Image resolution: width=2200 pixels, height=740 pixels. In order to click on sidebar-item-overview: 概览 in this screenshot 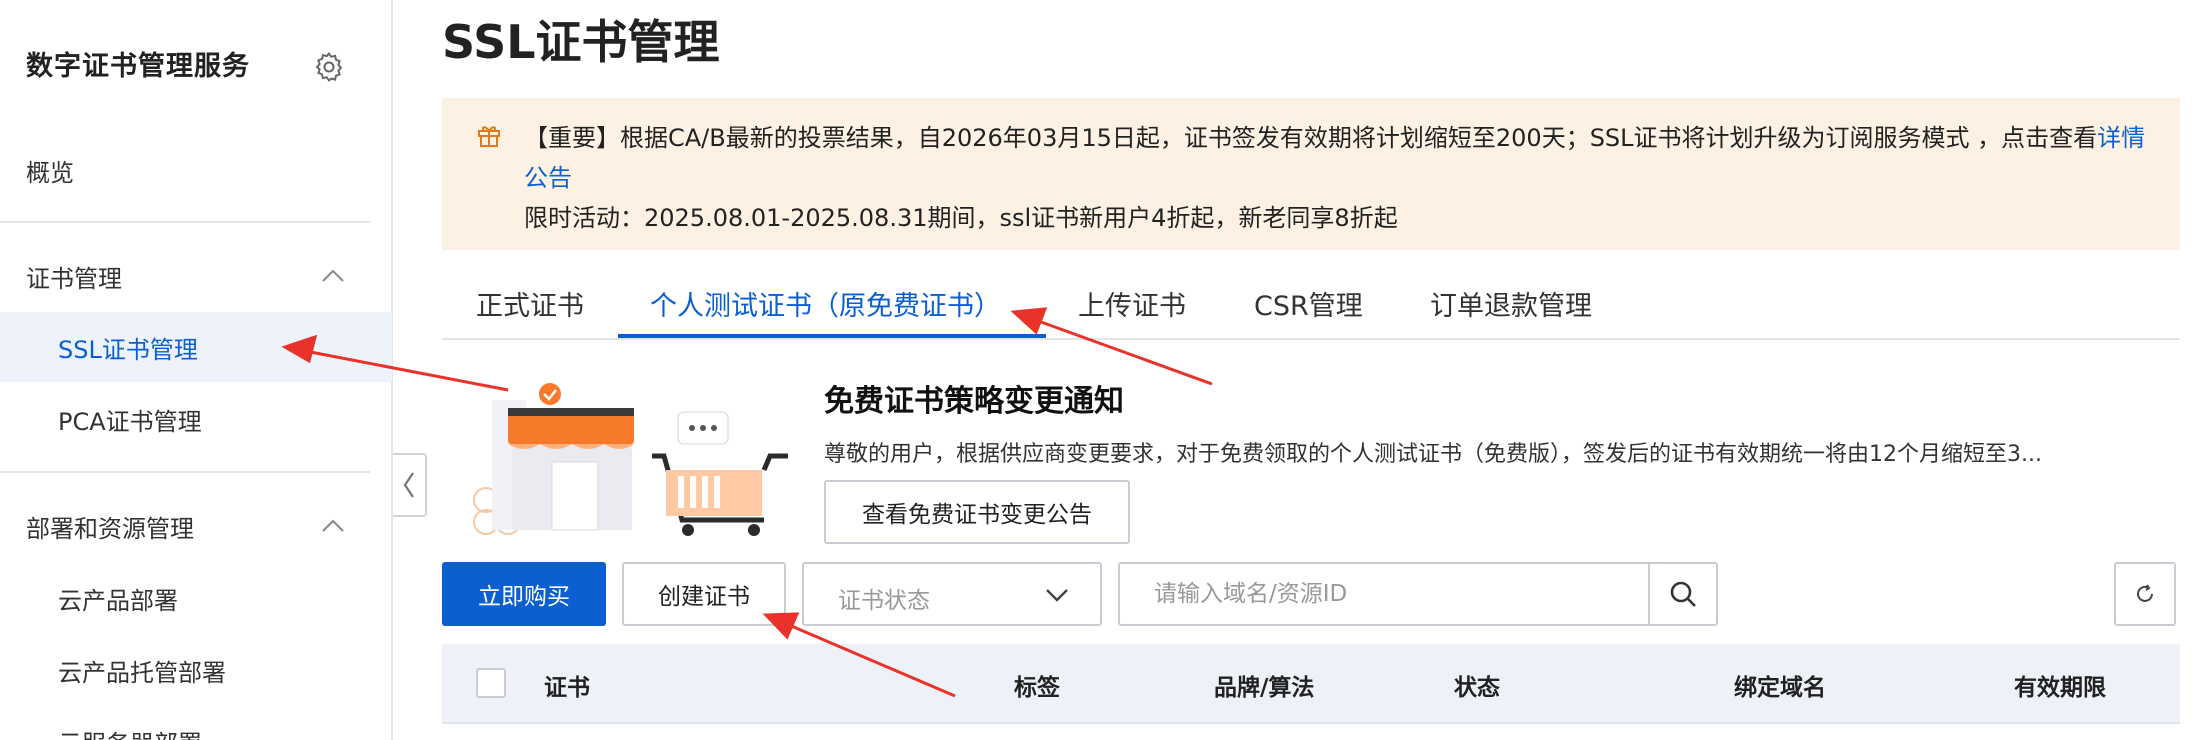, I will do `click(196, 170)`.